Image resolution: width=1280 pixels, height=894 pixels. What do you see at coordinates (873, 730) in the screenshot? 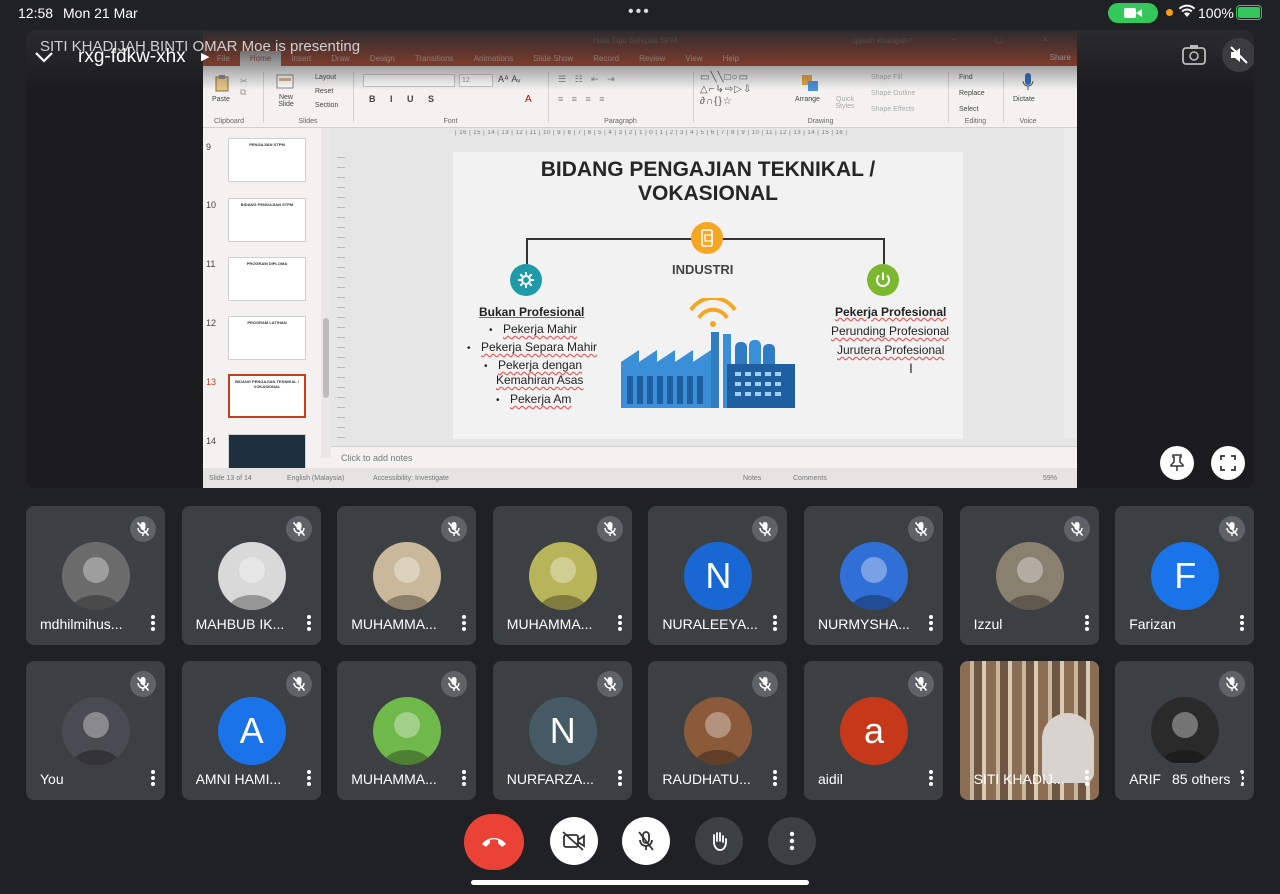
I see `participant-tile: a aidil` at bounding box center [873, 730].